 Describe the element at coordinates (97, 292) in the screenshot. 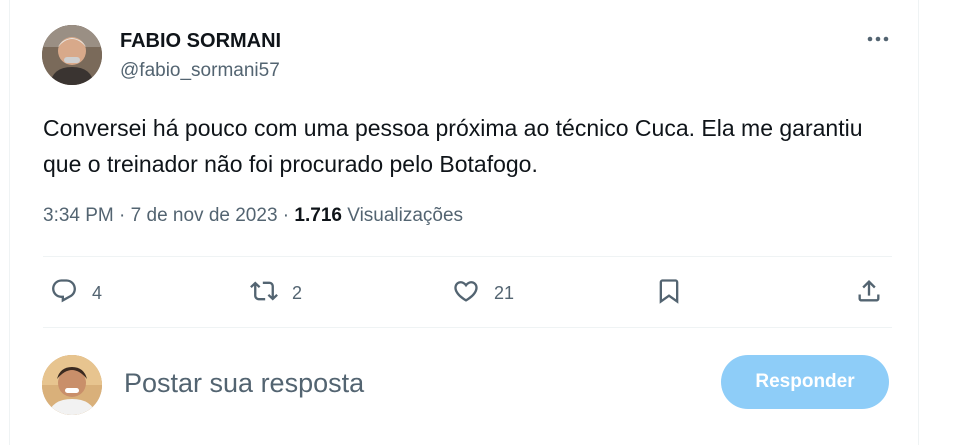

I see `reply-count: 4` at that location.